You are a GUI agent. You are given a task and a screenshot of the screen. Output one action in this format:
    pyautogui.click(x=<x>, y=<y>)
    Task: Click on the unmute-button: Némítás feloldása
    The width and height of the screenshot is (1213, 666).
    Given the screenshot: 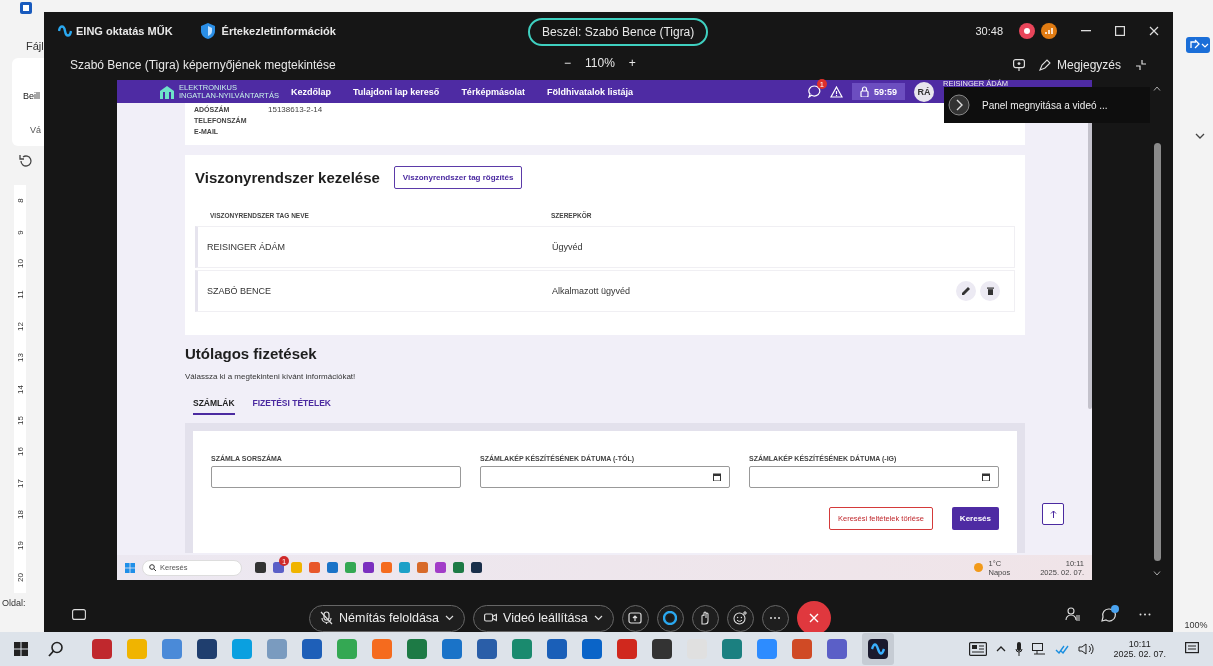 What is the action you would take?
    pyautogui.click(x=387, y=618)
    